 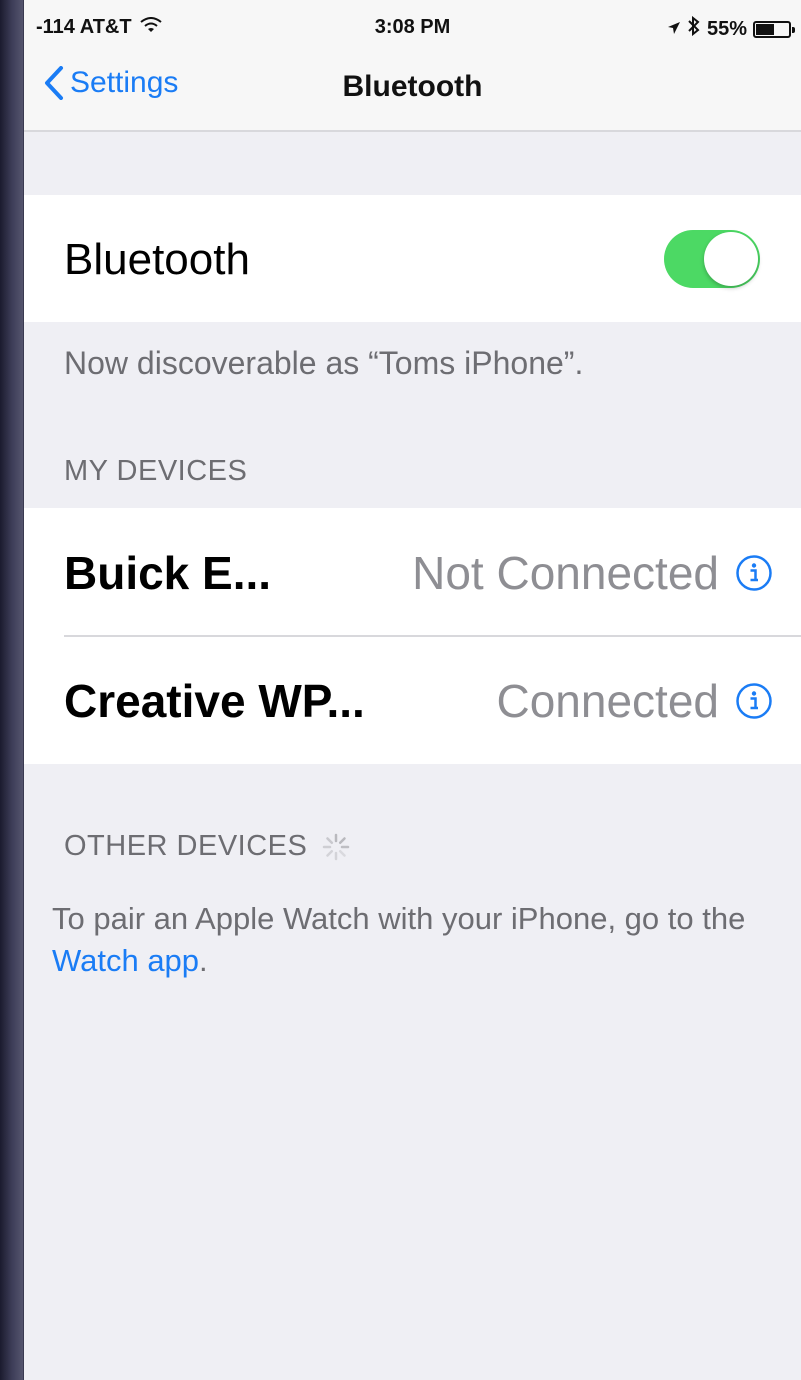 What do you see at coordinates (608, 701) in the screenshot?
I see `device-status: Connected` at bounding box center [608, 701].